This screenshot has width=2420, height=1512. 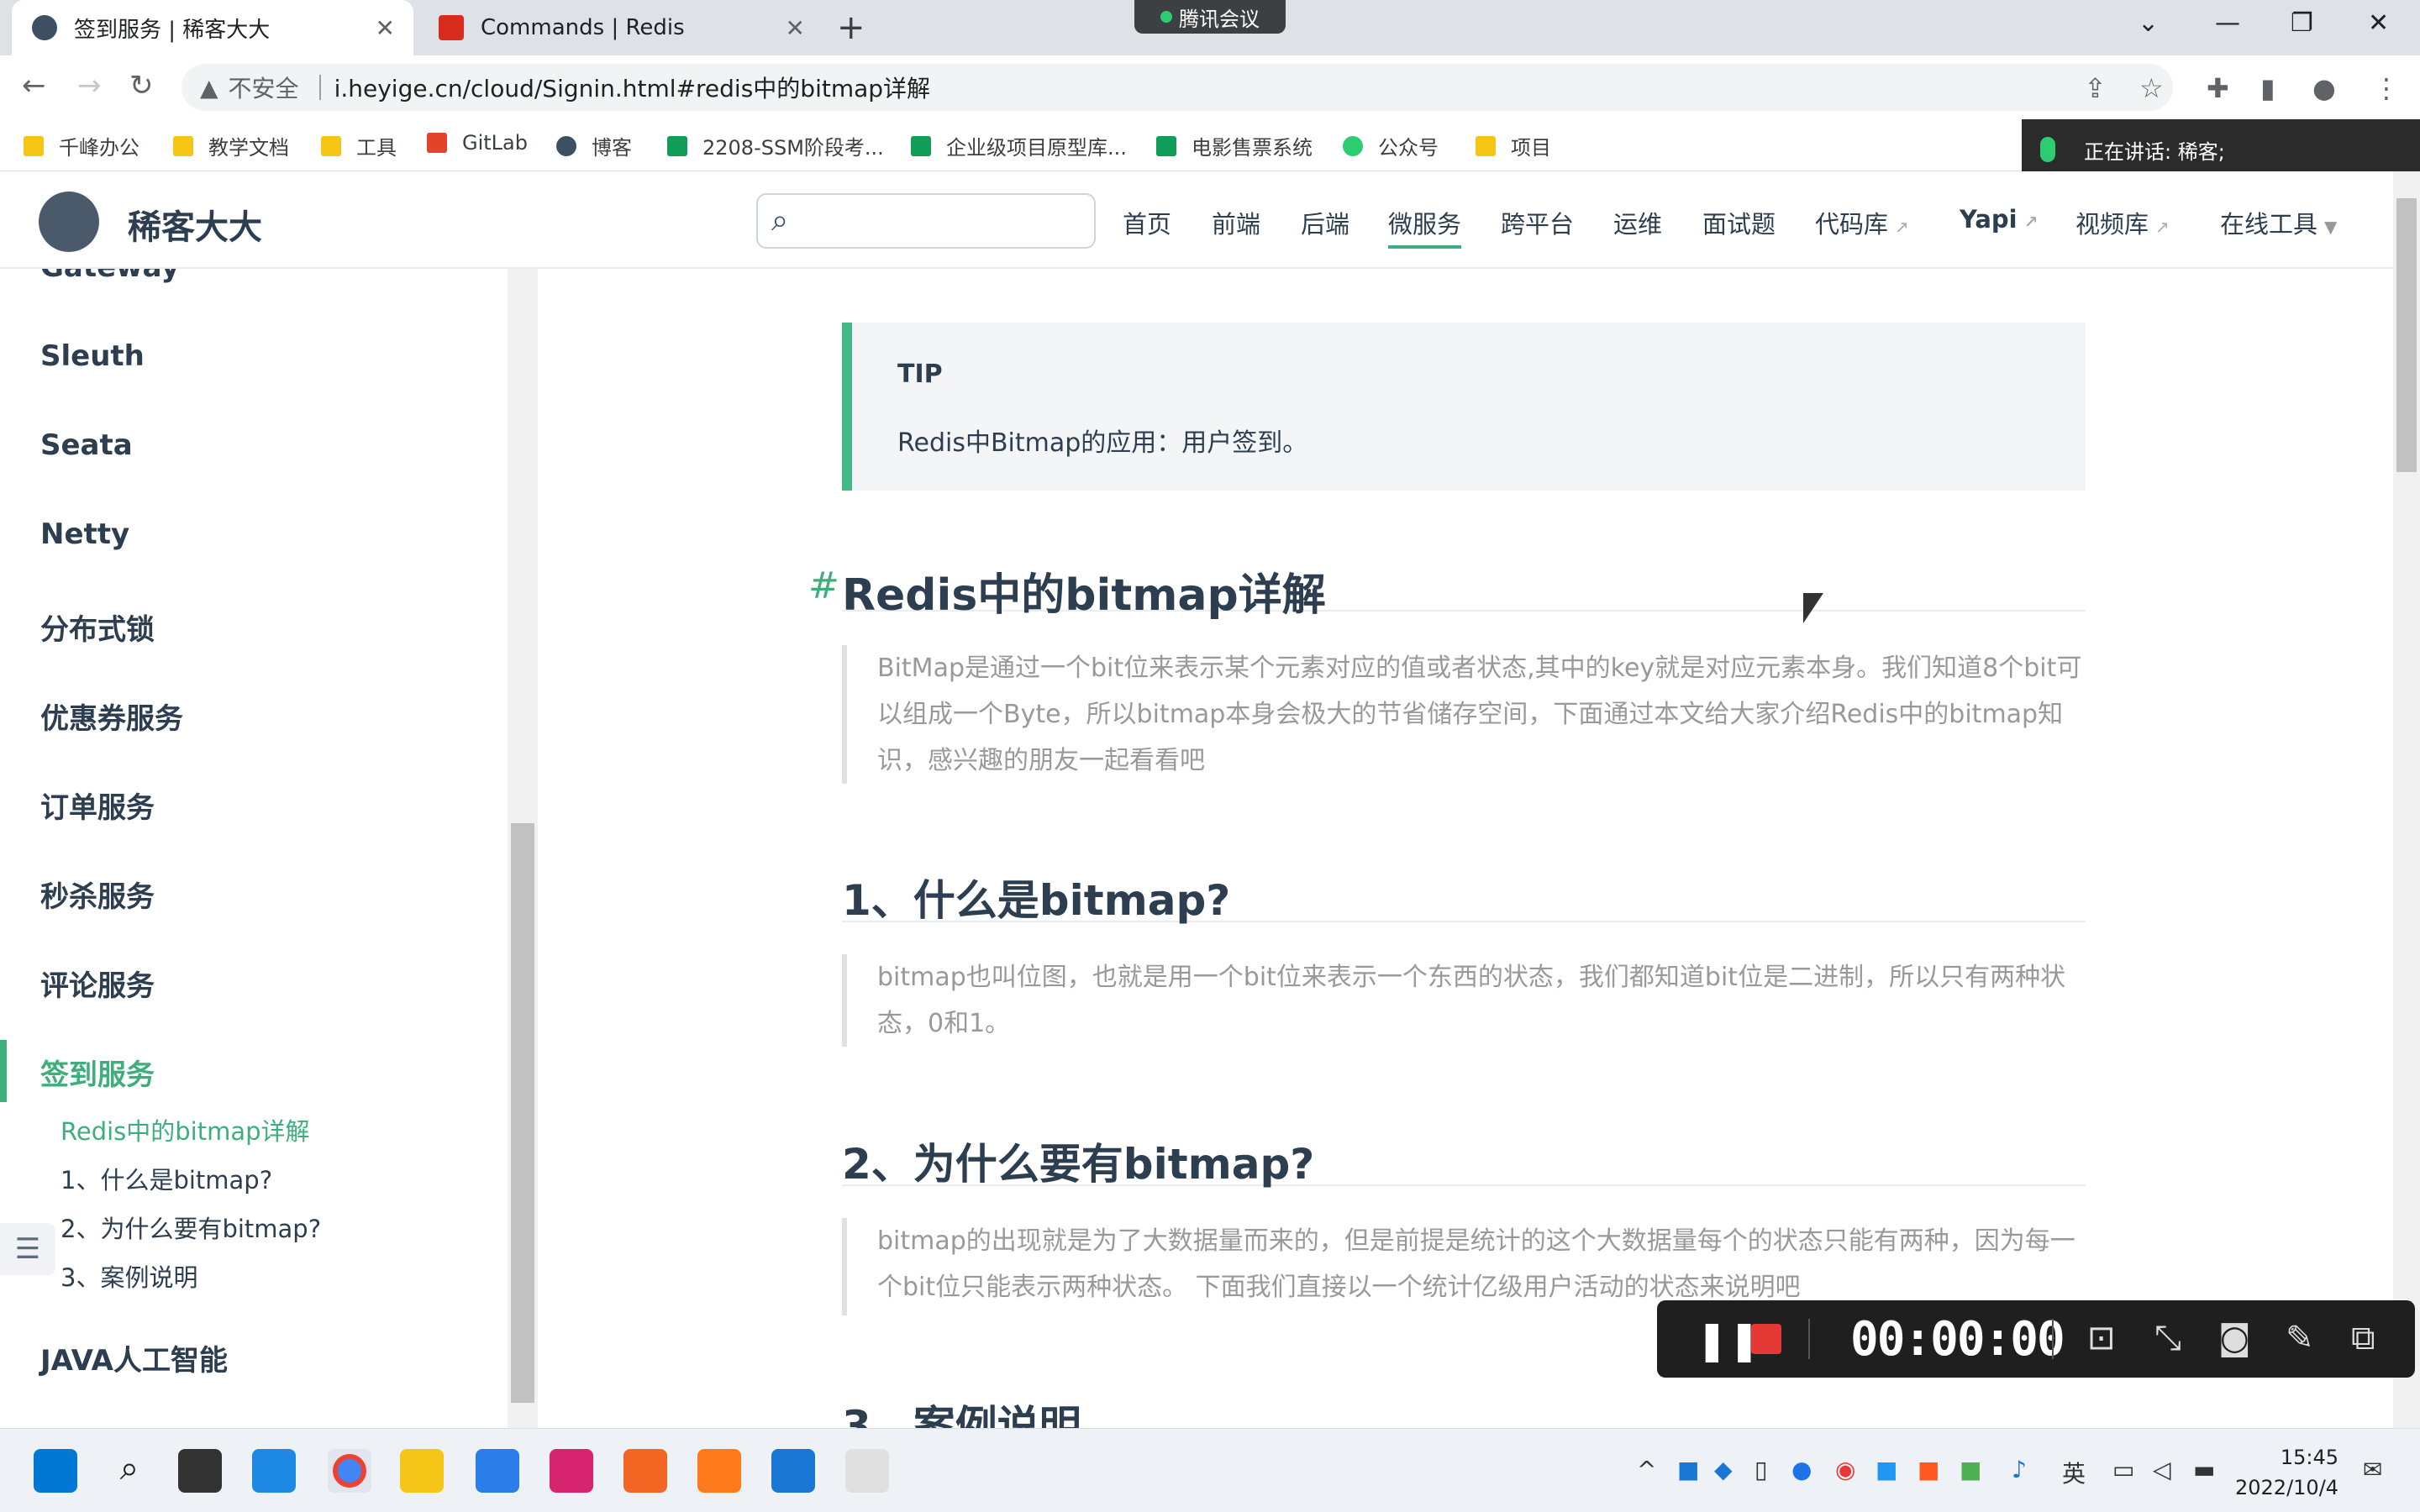 I want to click on tray-app-icon: ◆, so click(x=1724, y=1469).